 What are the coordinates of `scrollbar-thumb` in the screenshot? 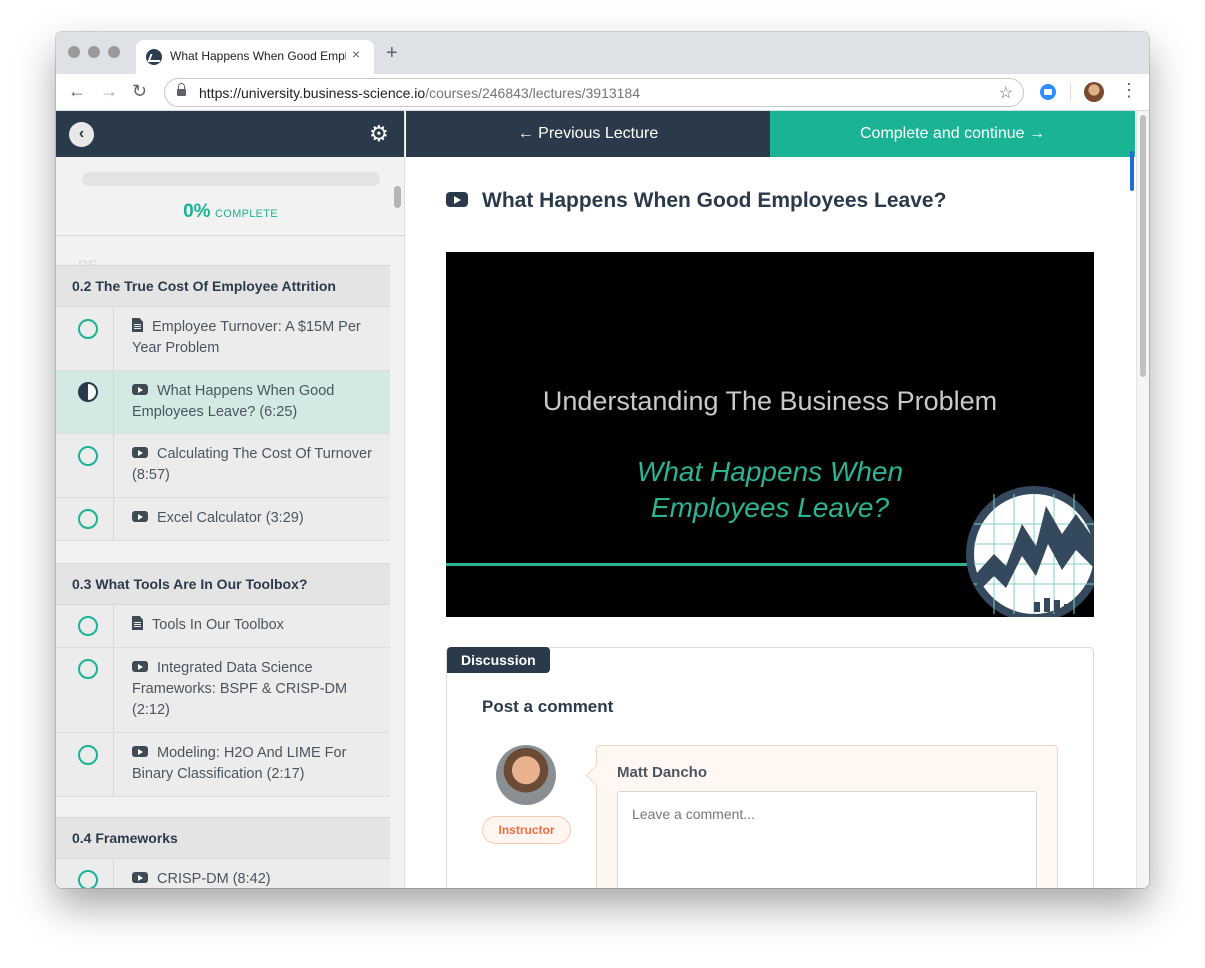 It's located at (1143, 246).